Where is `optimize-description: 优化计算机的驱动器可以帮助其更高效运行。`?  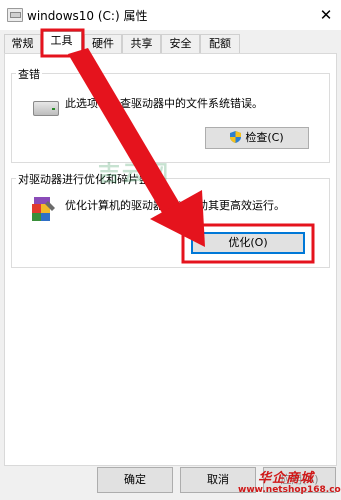
optimize-description: 优化计算机的驱动器可以帮助其更高效运行。 is located at coordinates (175, 205).